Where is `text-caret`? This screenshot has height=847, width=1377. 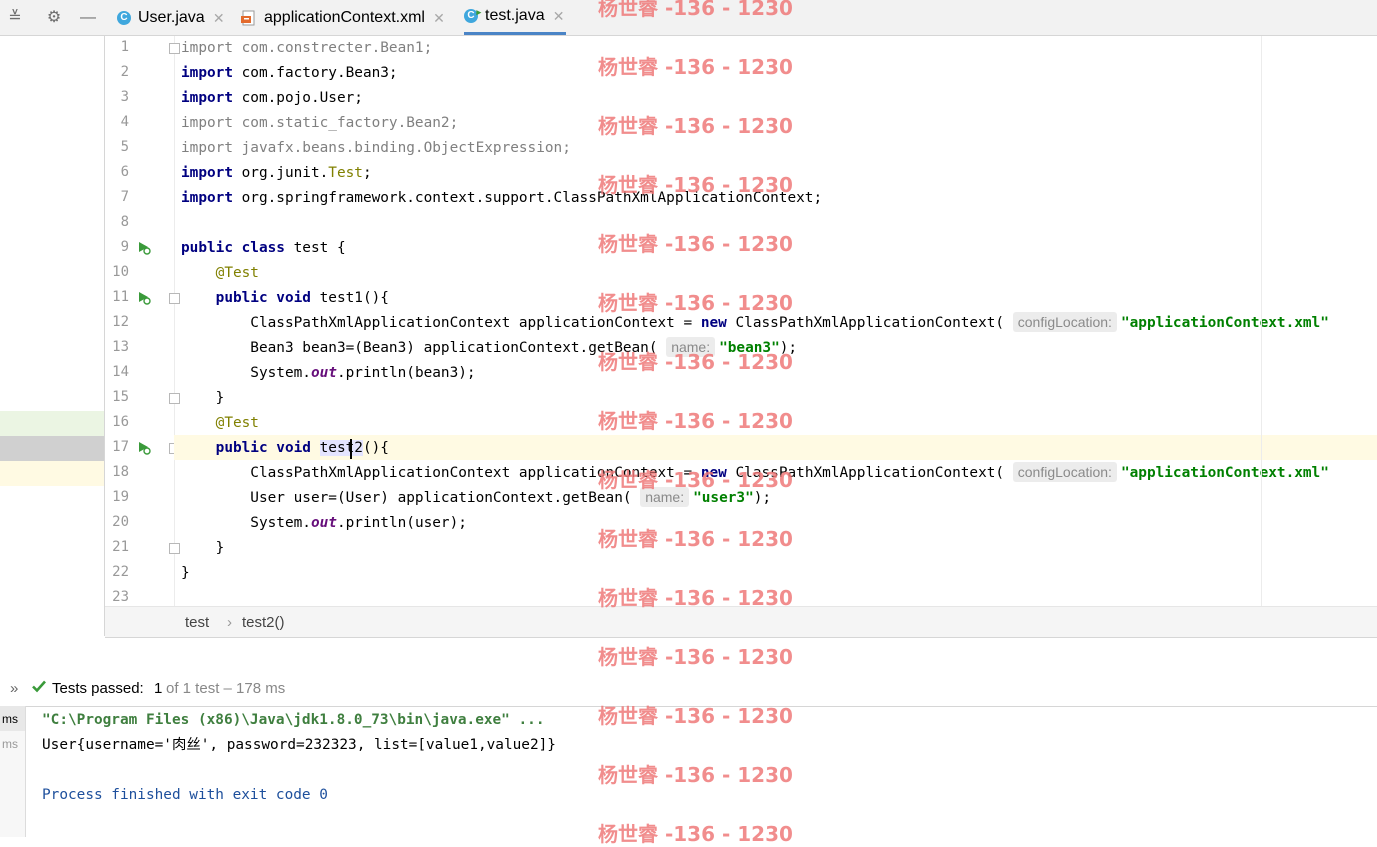
text-caret is located at coordinates (351, 449).